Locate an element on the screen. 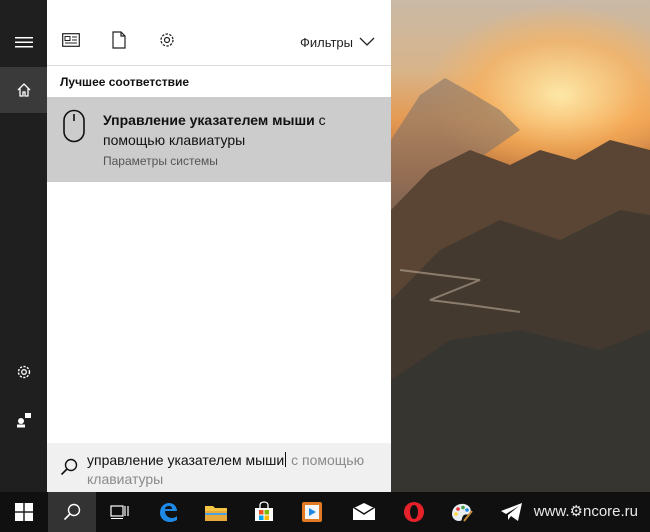 The width and height of the screenshot is (650, 532). search-typed-text: управление указателем мыши is located at coordinates (186, 460).